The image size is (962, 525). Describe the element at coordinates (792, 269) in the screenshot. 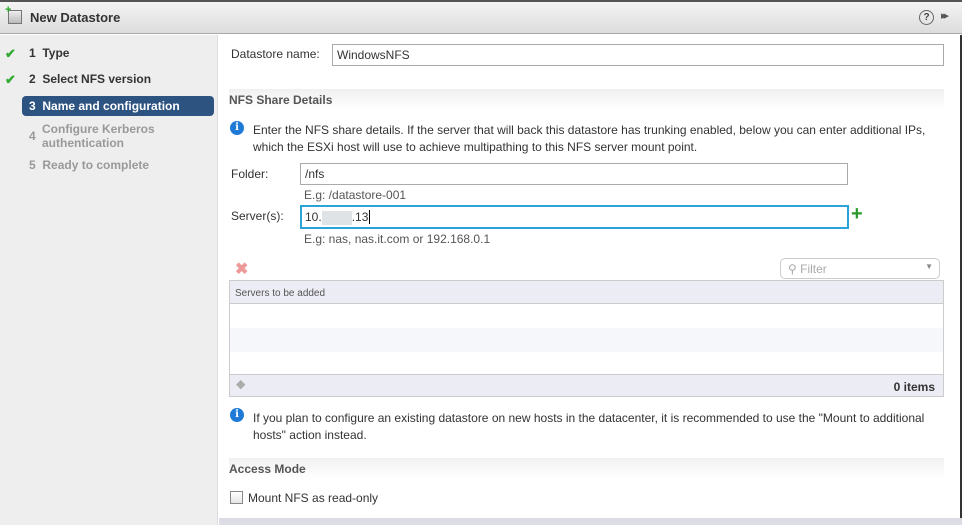

I see `search-icon: ⚲` at that location.